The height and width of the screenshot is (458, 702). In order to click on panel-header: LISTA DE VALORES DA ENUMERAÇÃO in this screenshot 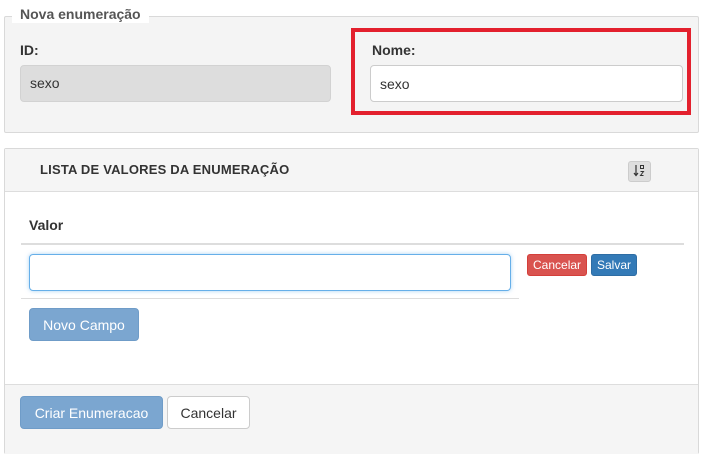, I will do `click(351, 170)`.